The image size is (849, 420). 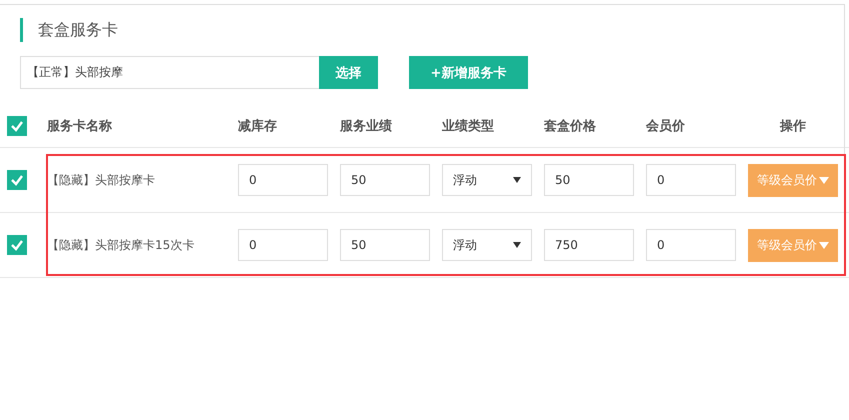 What do you see at coordinates (468, 126) in the screenshot?
I see `column-header: 业绩类型` at bounding box center [468, 126].